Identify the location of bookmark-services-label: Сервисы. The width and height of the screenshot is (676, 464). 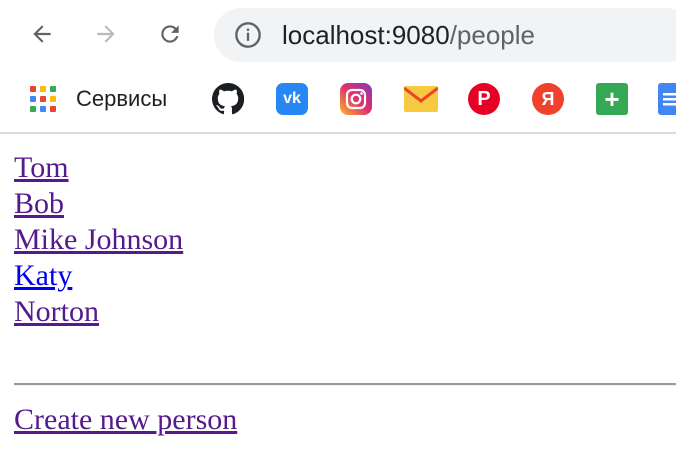
(122, 98).